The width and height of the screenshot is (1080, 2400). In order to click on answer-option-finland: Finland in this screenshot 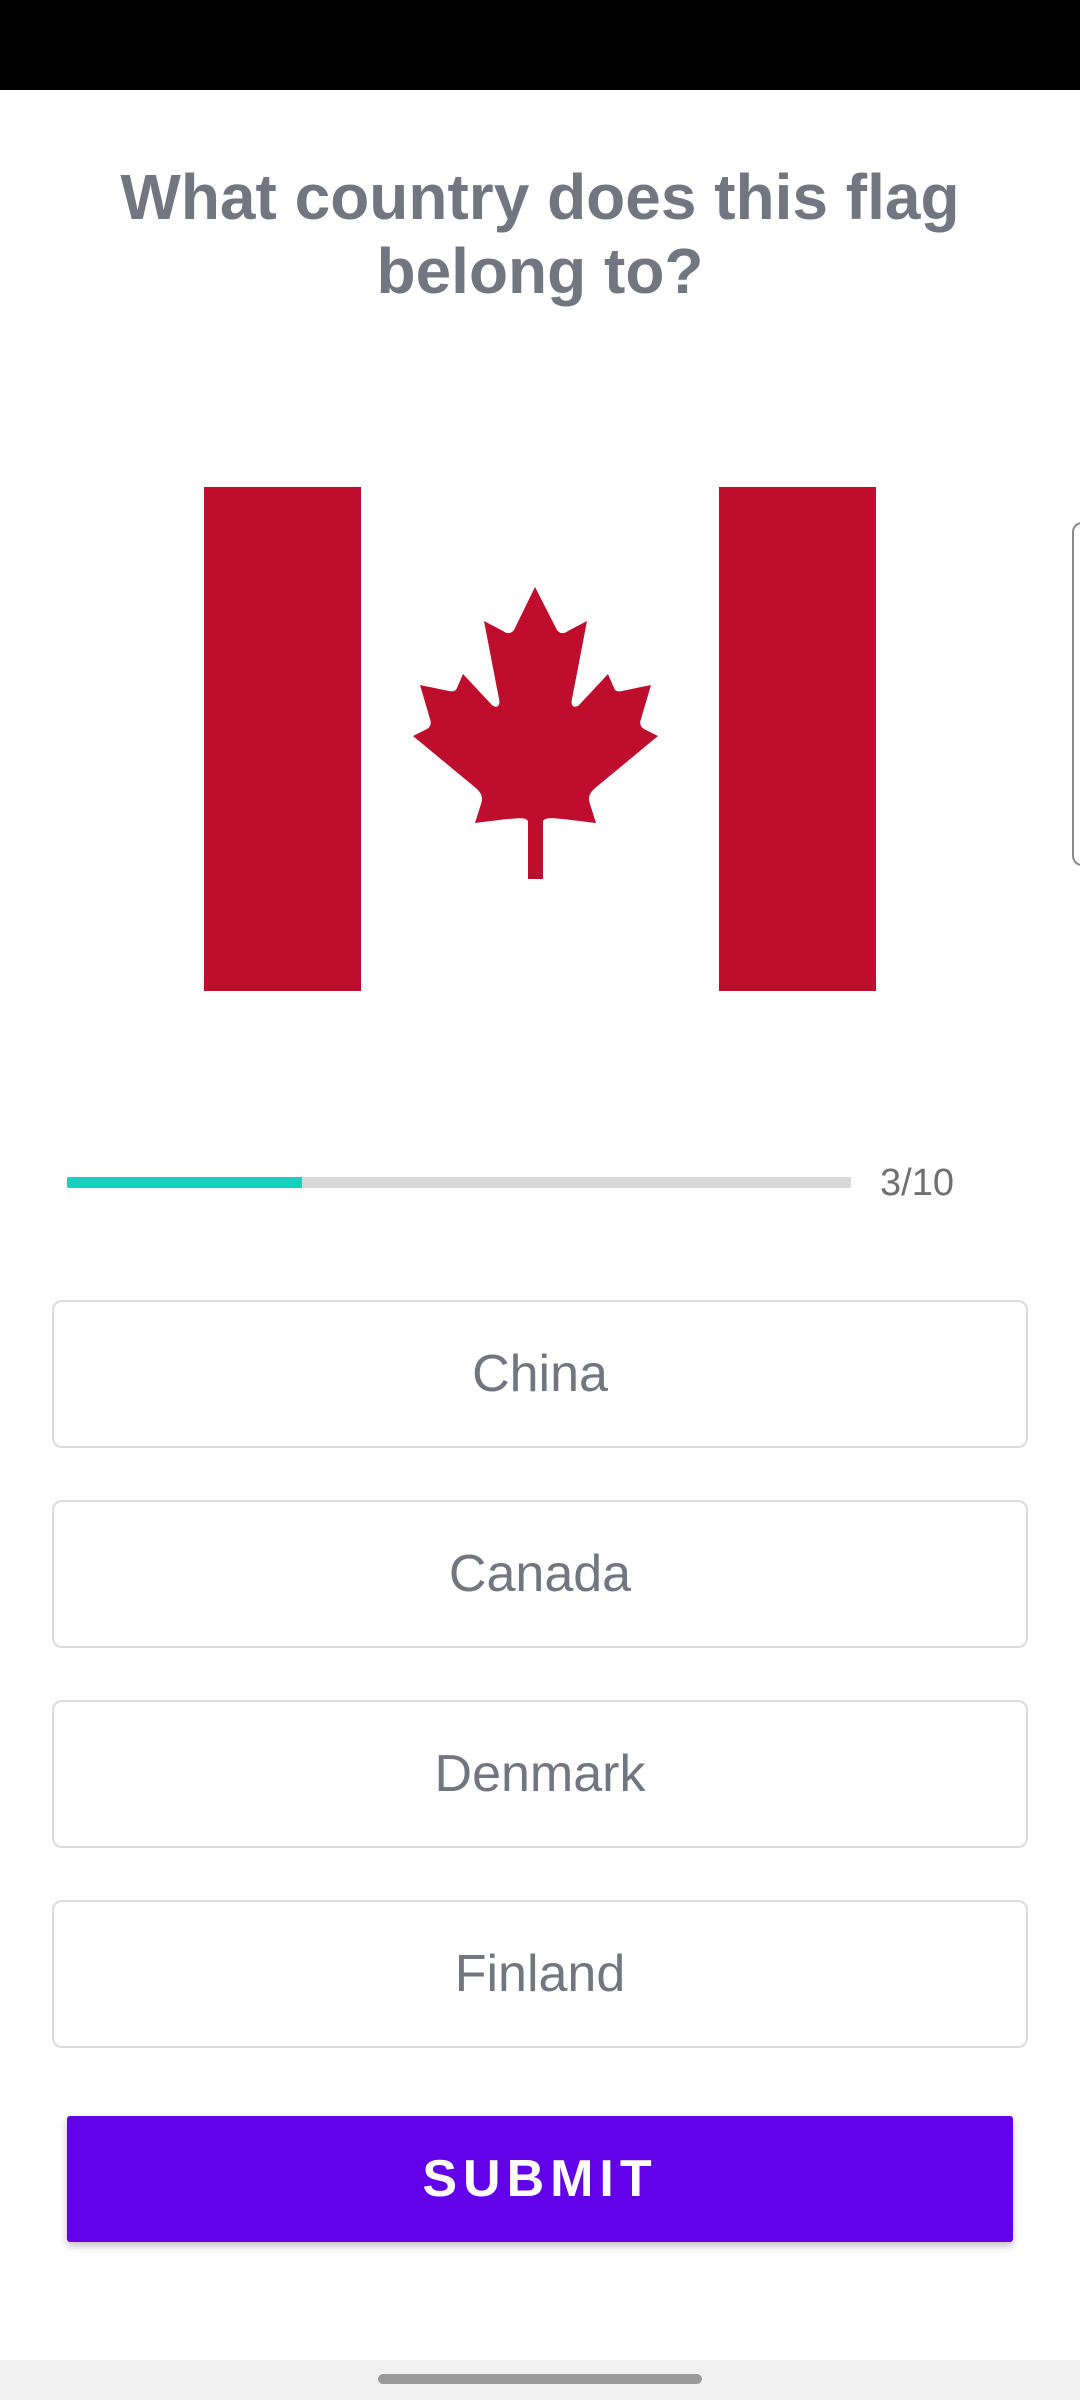, I will do `click(540, 1974)`.